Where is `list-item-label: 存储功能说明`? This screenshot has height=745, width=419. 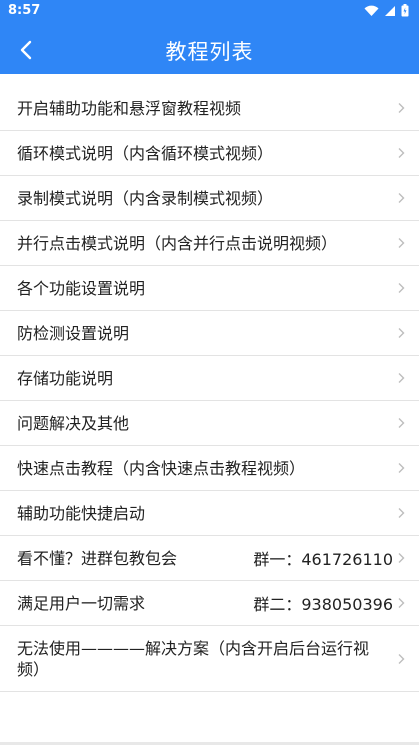
list-item-label: 存储功能说明 is located at coordinates (65, 378).